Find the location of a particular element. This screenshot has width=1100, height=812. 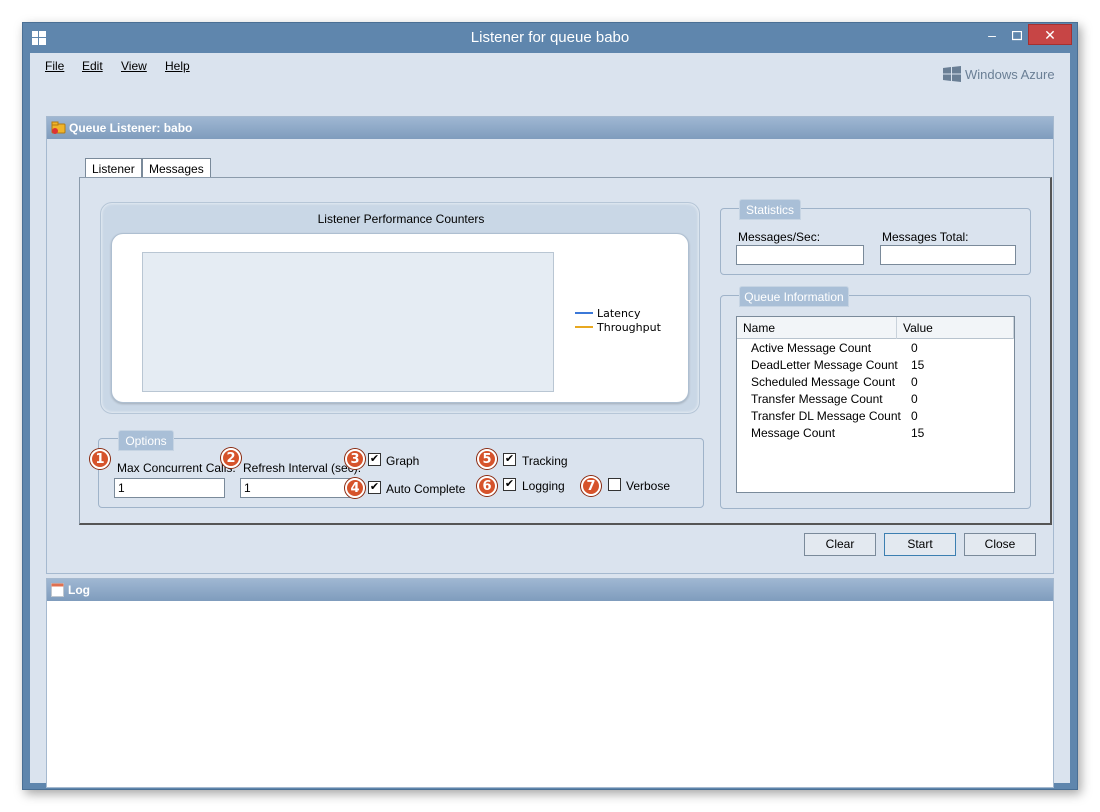

maximize-button is located at coordinates (1017, 36).